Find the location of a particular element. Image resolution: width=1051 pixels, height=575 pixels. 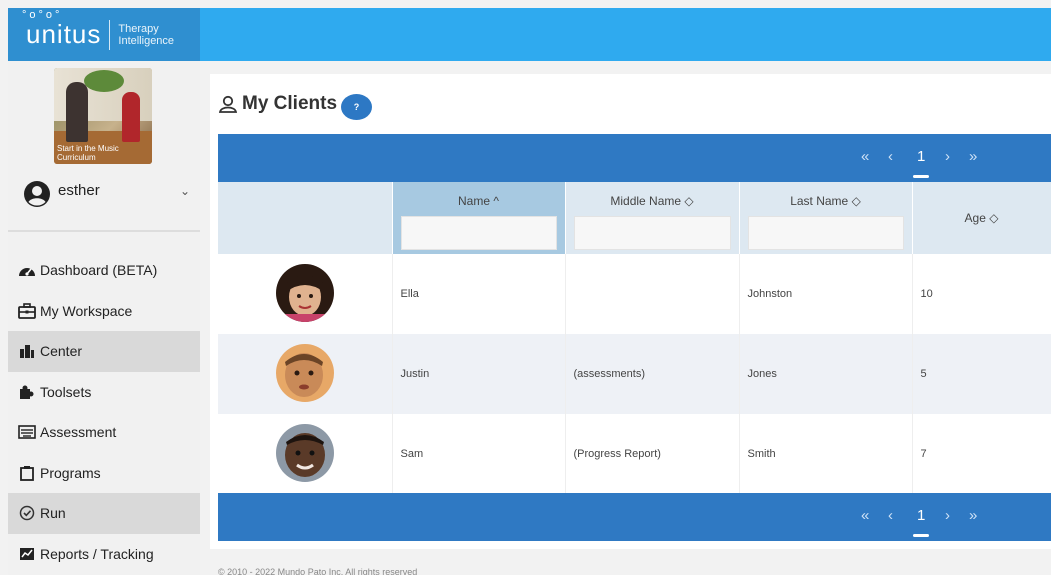

sidebar-item-assessment: Assessment is located at coordinates (104, 432).